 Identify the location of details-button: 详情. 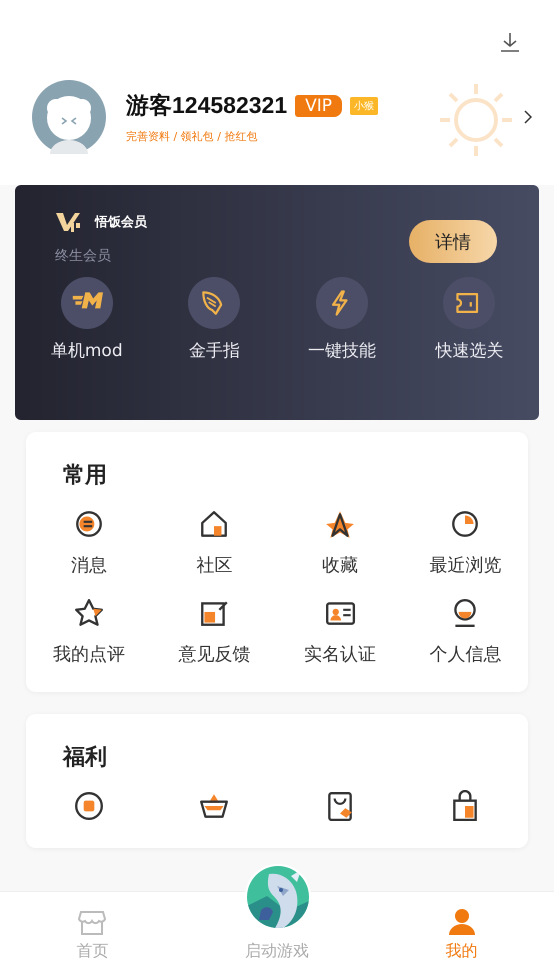
(453, 241).